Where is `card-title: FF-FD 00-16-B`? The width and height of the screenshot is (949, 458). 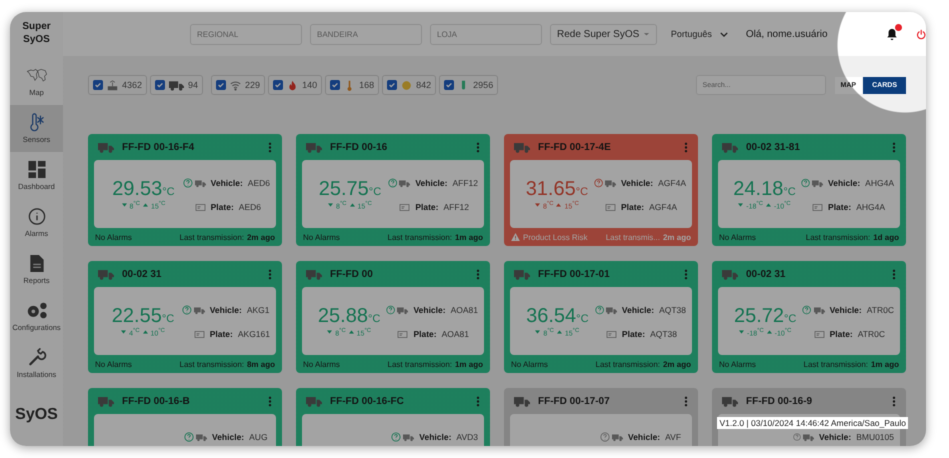 card-title: FF-FD 00-16-B is located at coordinates (156, 401).